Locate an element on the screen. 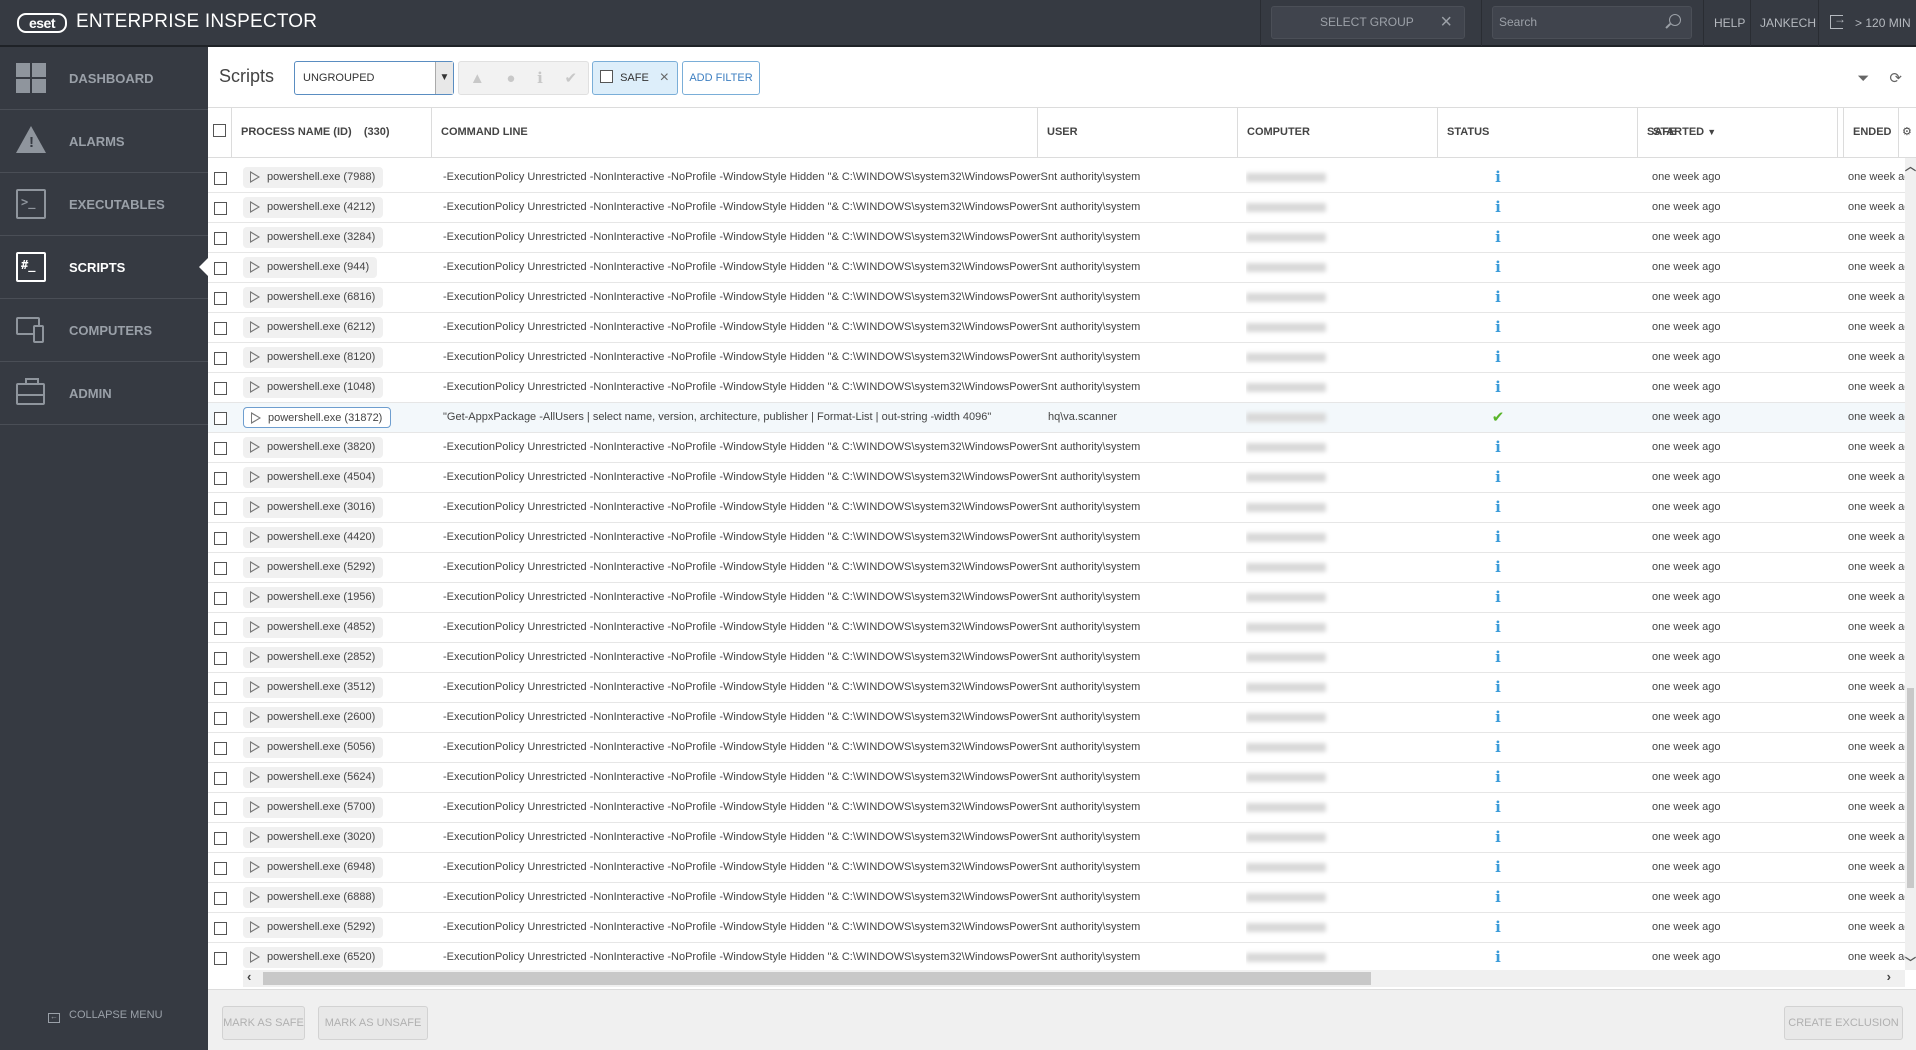 The height and width of the screenshot is (1050, 1916). sidebar-item-executables: >_ EXECUTABLES is located at coordinates (104, 204).